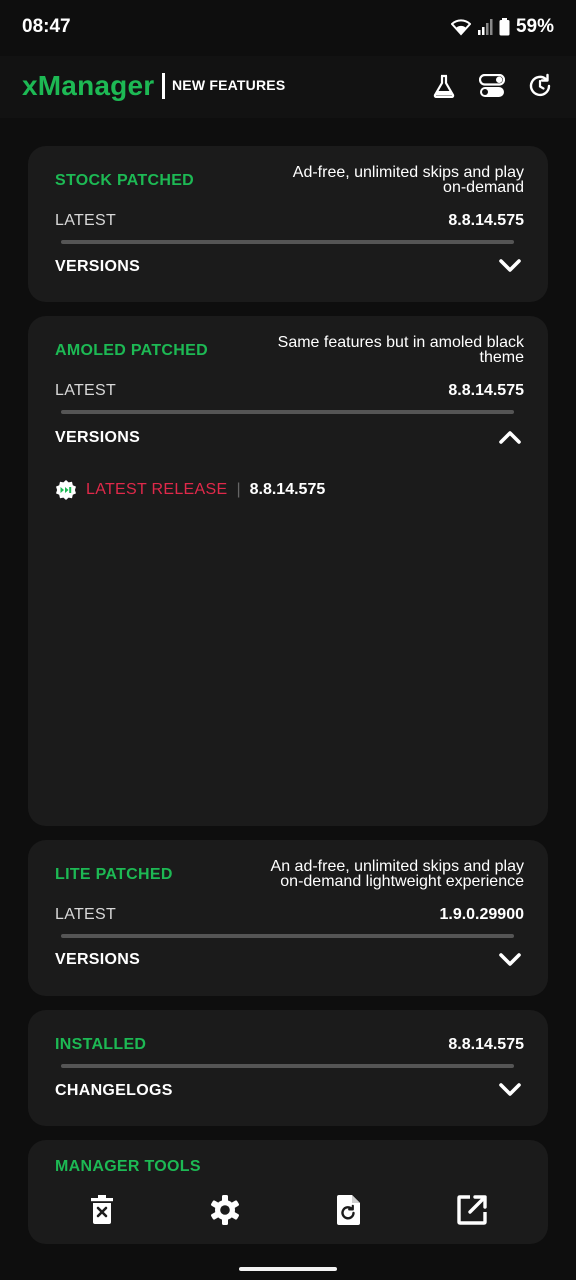  Describe the element at coordinates (501, 357) in the screenshot. I see `description-line: theme` at that location.